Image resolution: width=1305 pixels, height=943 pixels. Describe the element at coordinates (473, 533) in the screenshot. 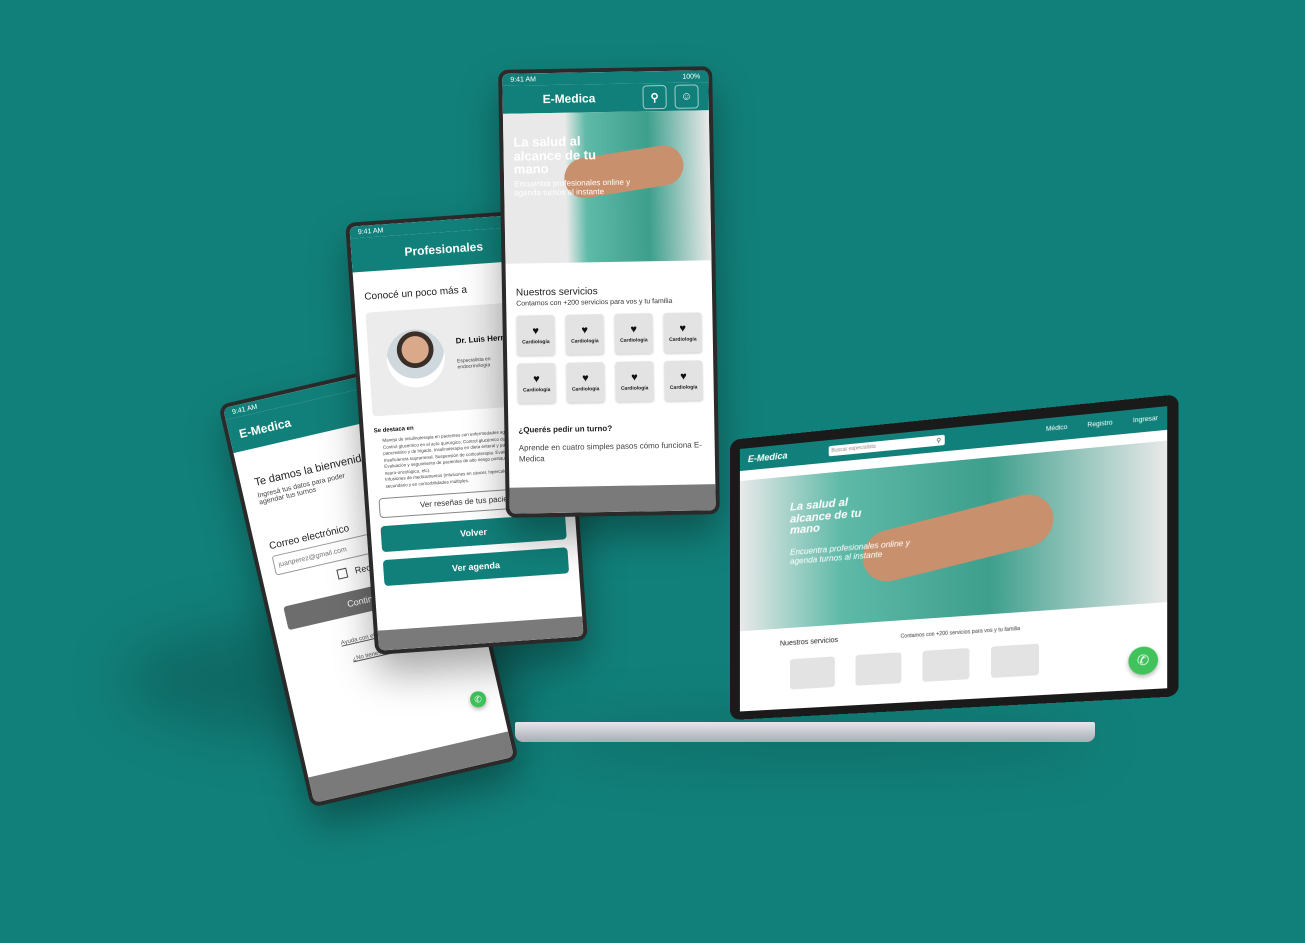

I see `back-button: Volver` at that location.